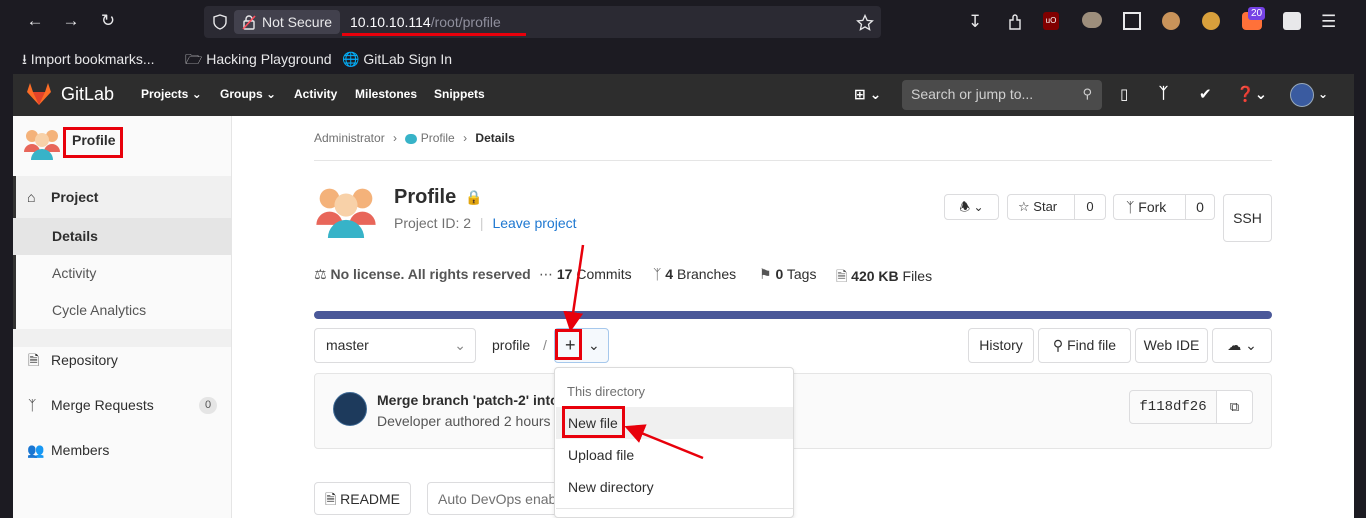 The height and width of the screenshot is (518, 1366). I want to click on fork-count: 0, so click(1199, 207).